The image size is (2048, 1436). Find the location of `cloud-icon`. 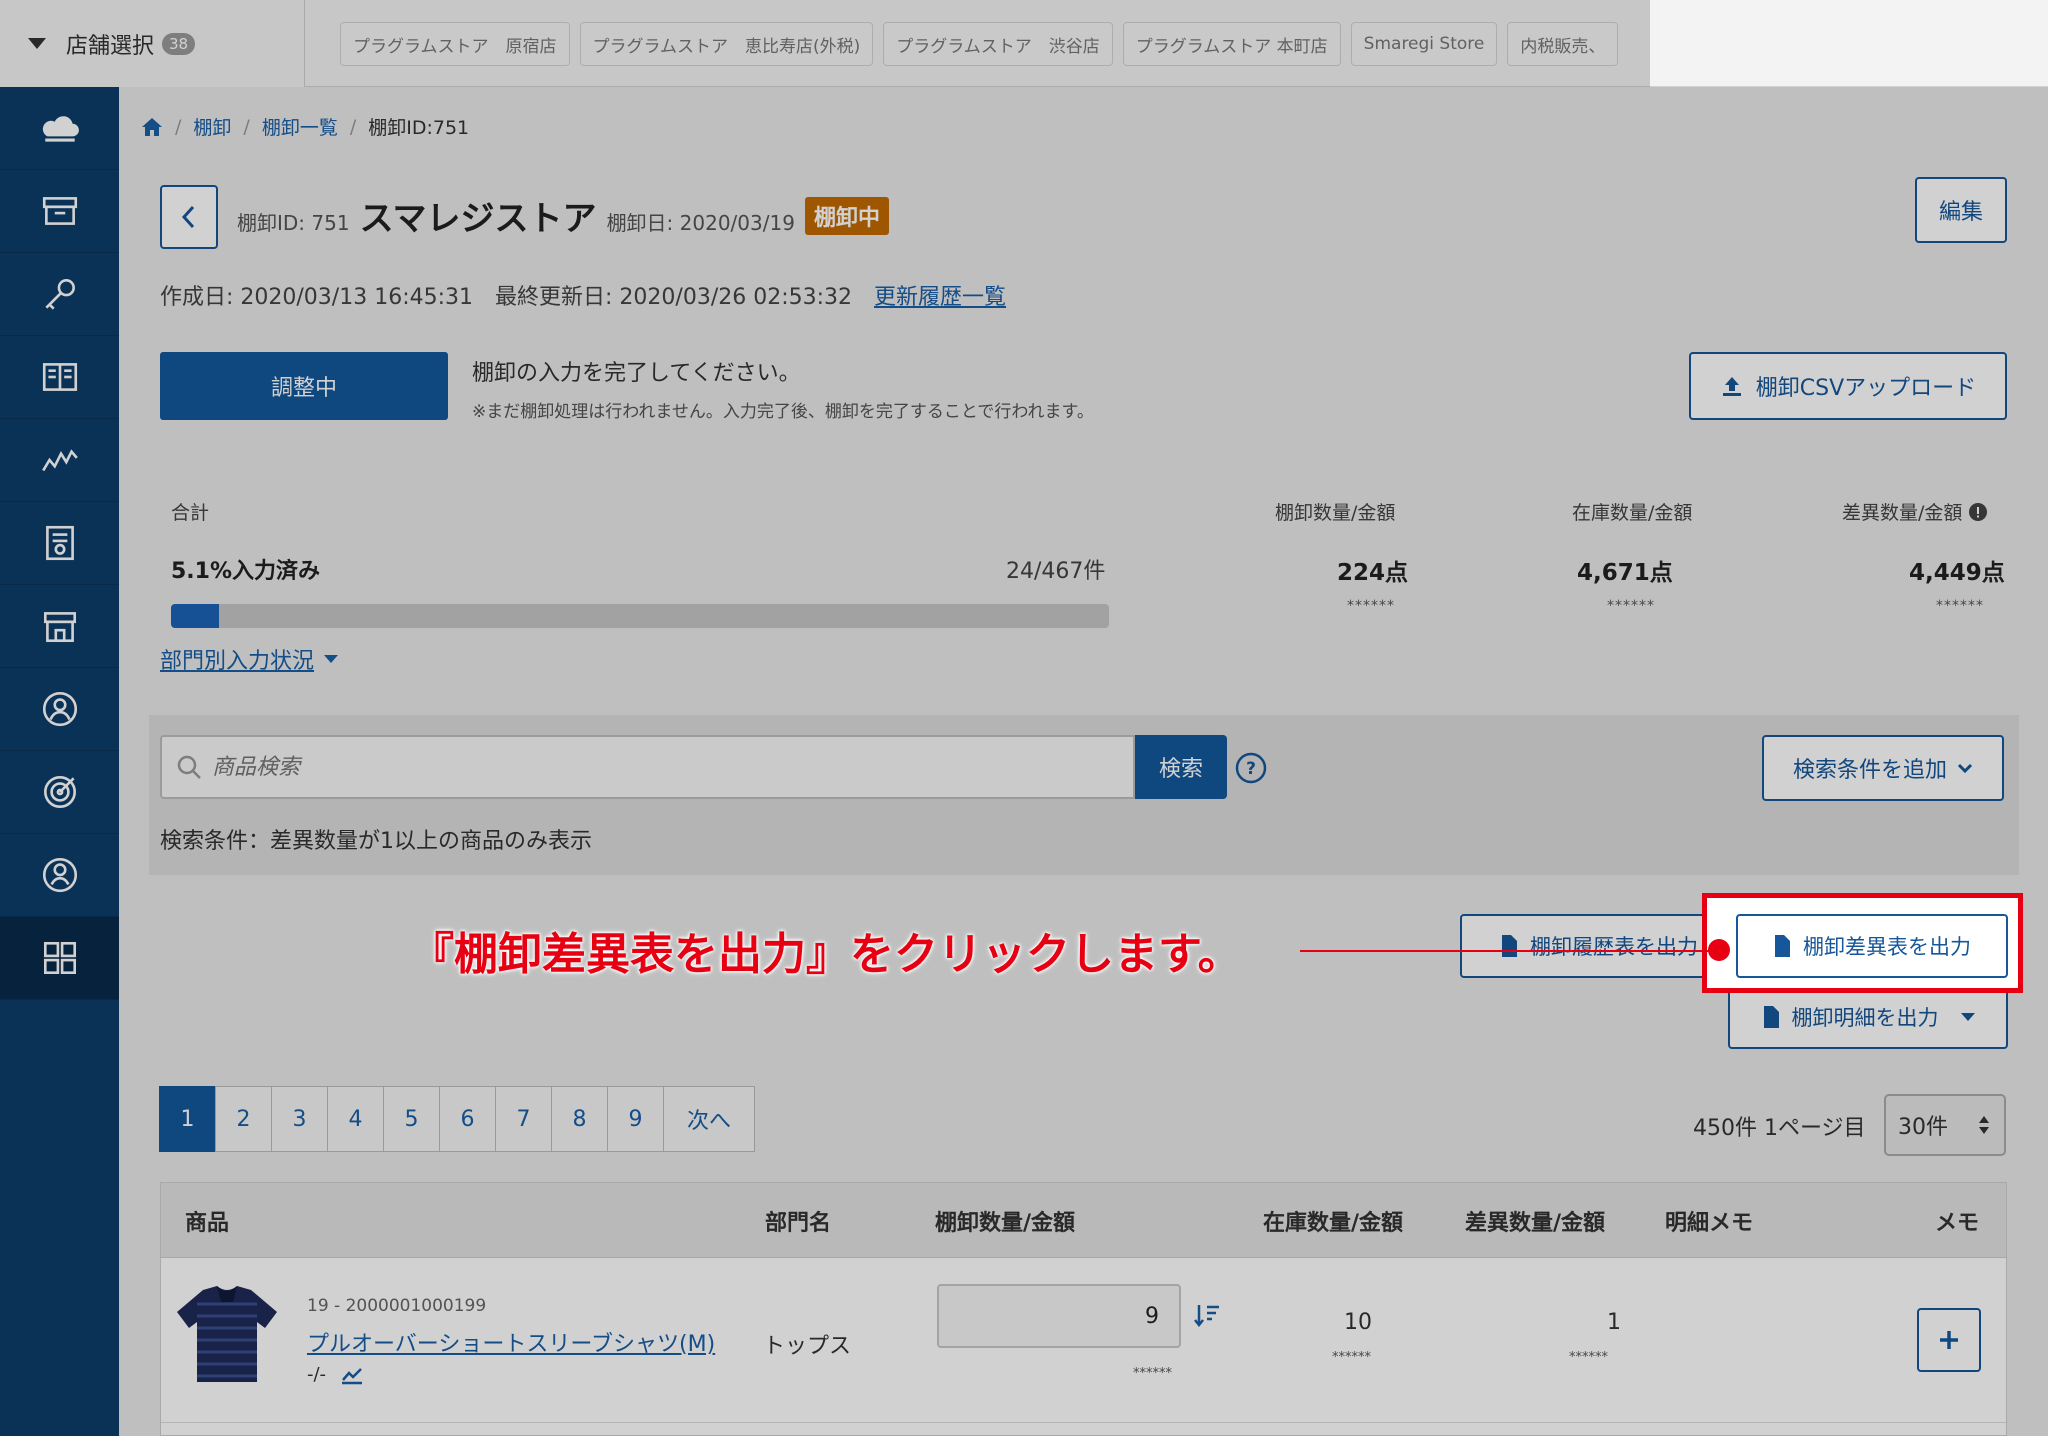

cloud-icon is located at coordinates (60, 129).